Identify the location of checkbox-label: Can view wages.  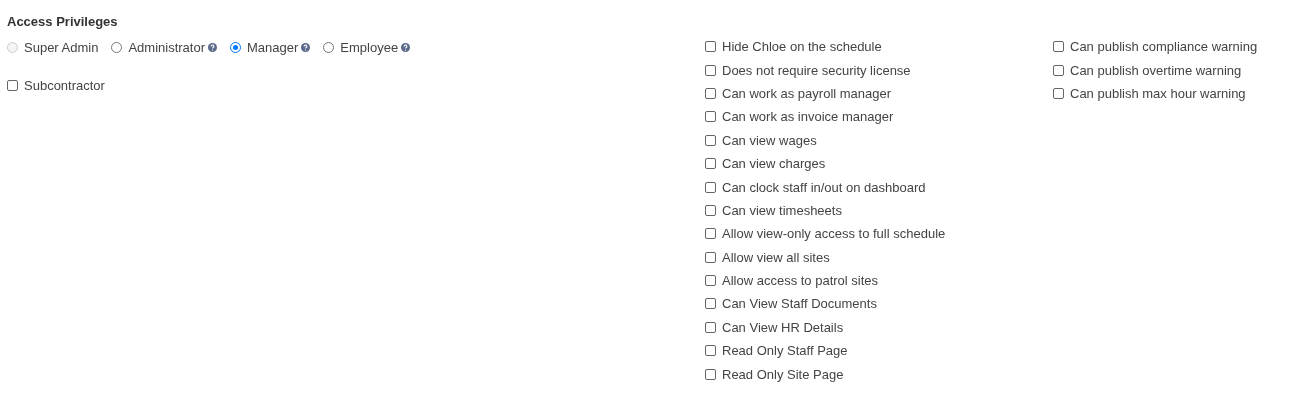
(769, 140).